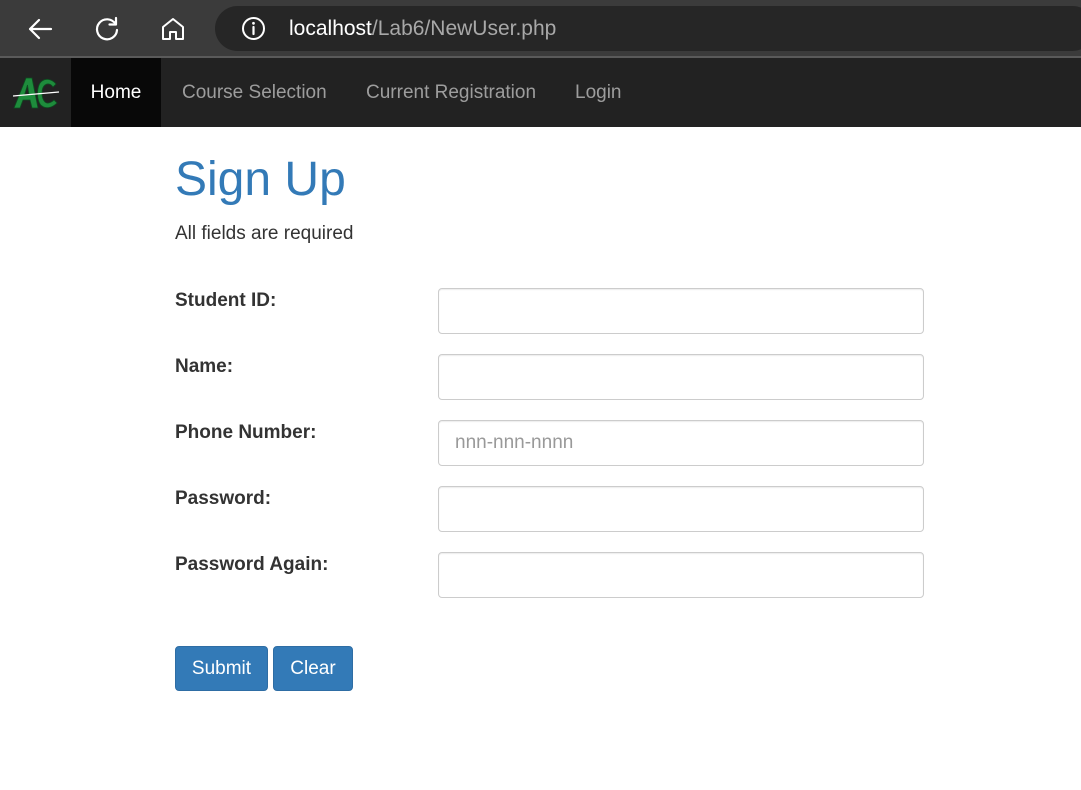 The image size is (1081, 790). Describe the element at coordinates (204, 366) in the screenshot. I see `name-label: Name:` at that location.